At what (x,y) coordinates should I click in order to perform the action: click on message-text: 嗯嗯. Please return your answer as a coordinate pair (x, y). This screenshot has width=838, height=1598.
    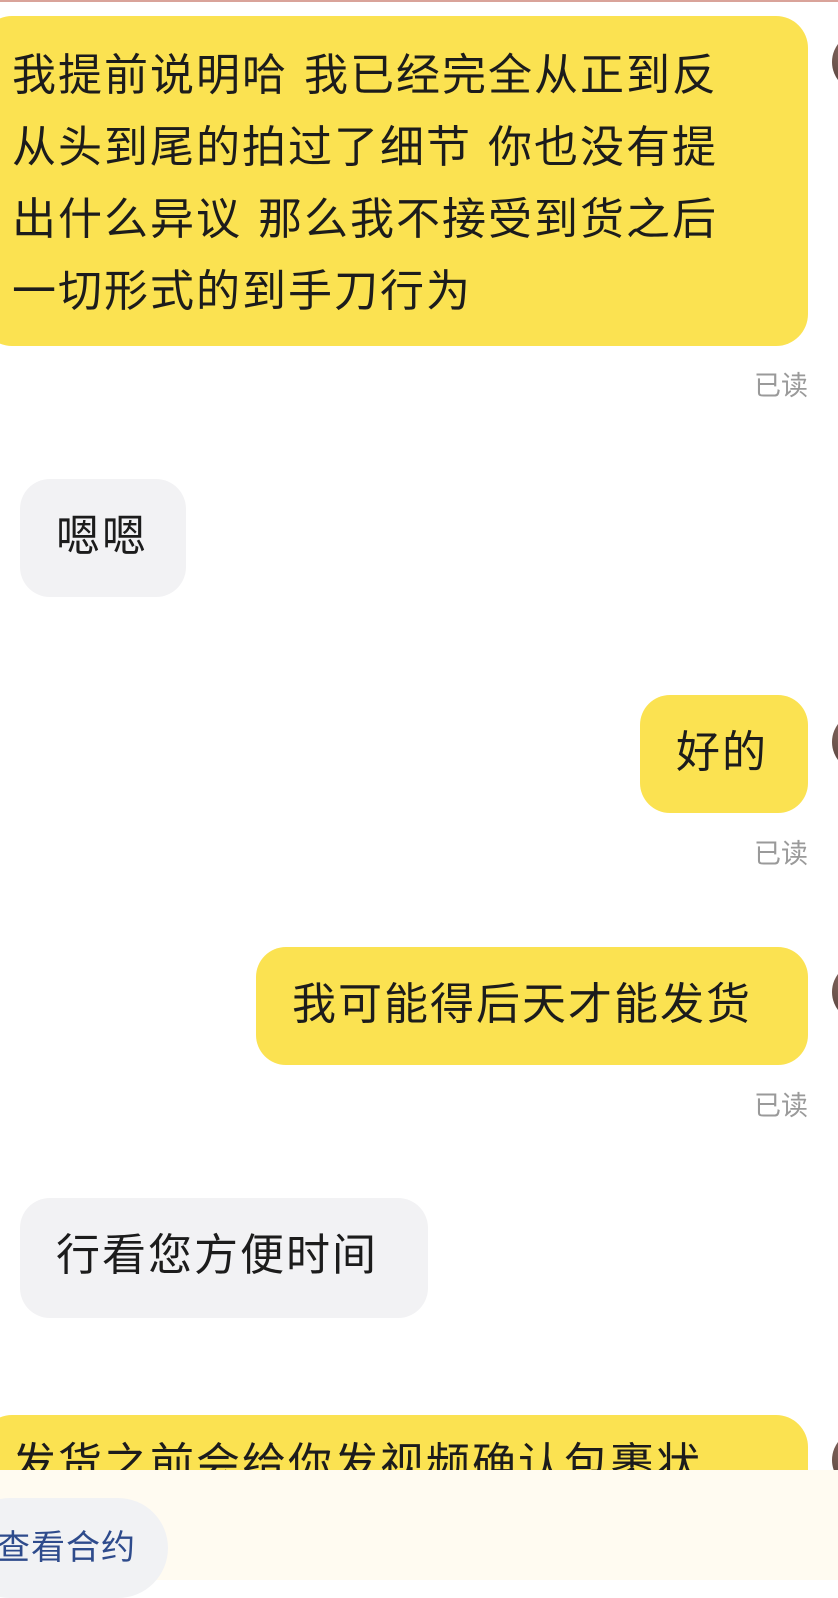
    Looking at the image, I should click on (102, 536).